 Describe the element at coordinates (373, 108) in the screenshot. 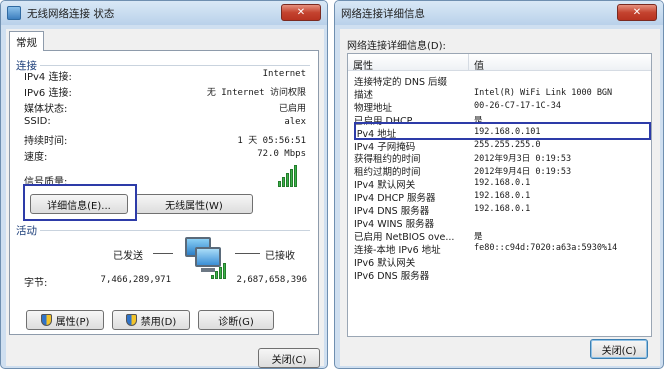

I see `property-name: 物理地址` at that location.